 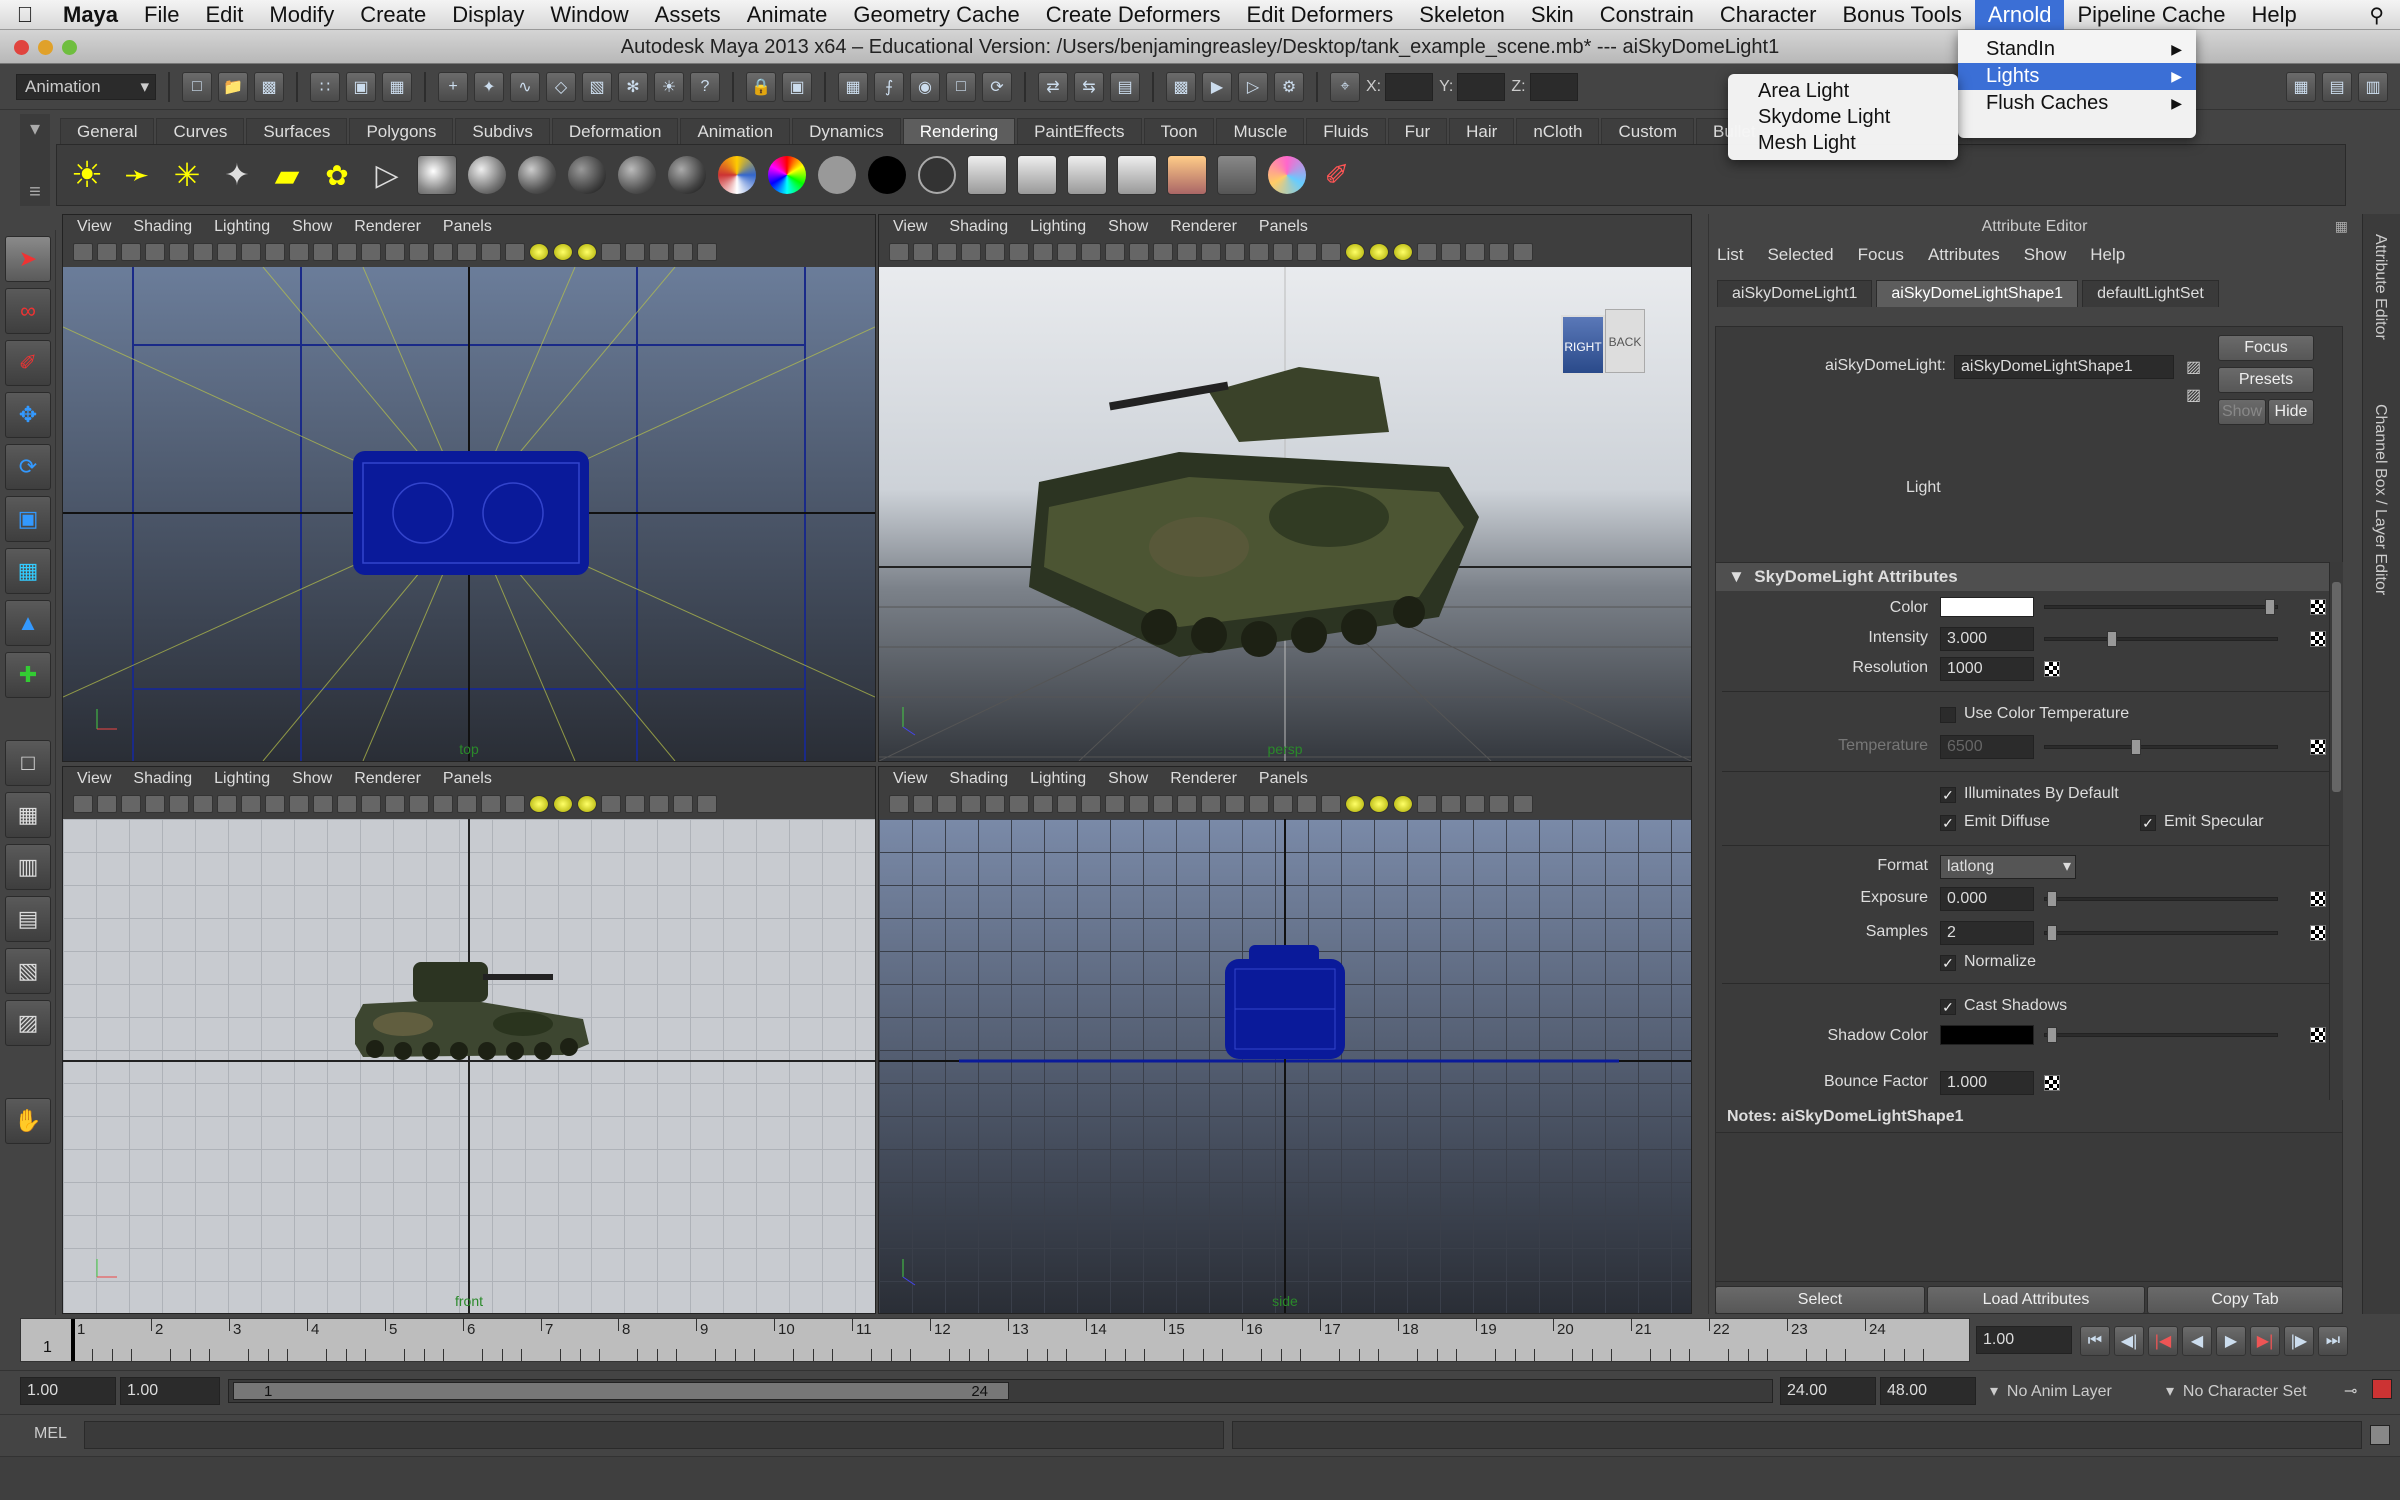 What do you see at coordinates (1647, 15) in the screenshot?
I see `menu-constrain: Constrain` at bounding box center [1647, 15].